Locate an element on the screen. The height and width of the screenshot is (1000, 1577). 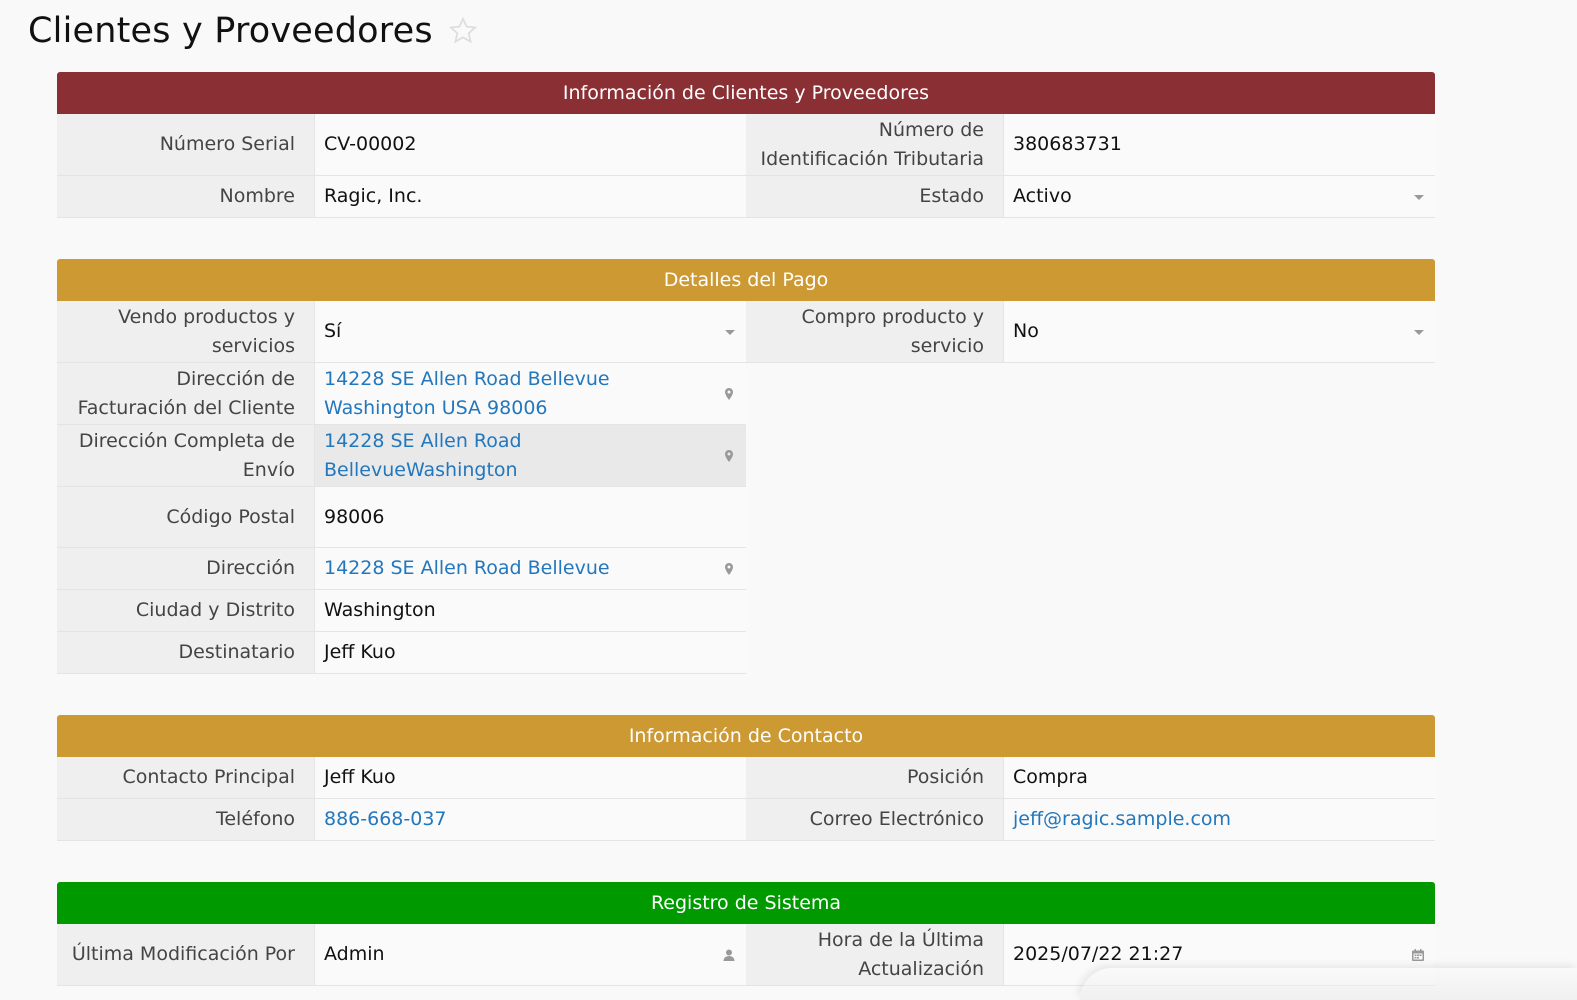
field-label: Contacto Principal is located at coordinates (186, 777).